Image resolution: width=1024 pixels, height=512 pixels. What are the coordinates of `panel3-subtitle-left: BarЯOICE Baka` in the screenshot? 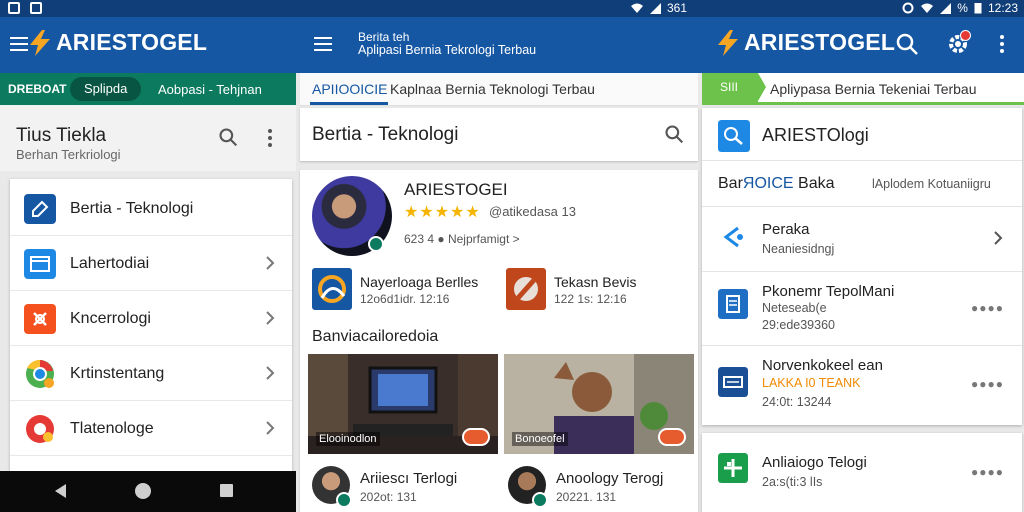 It's located at (776, 183).